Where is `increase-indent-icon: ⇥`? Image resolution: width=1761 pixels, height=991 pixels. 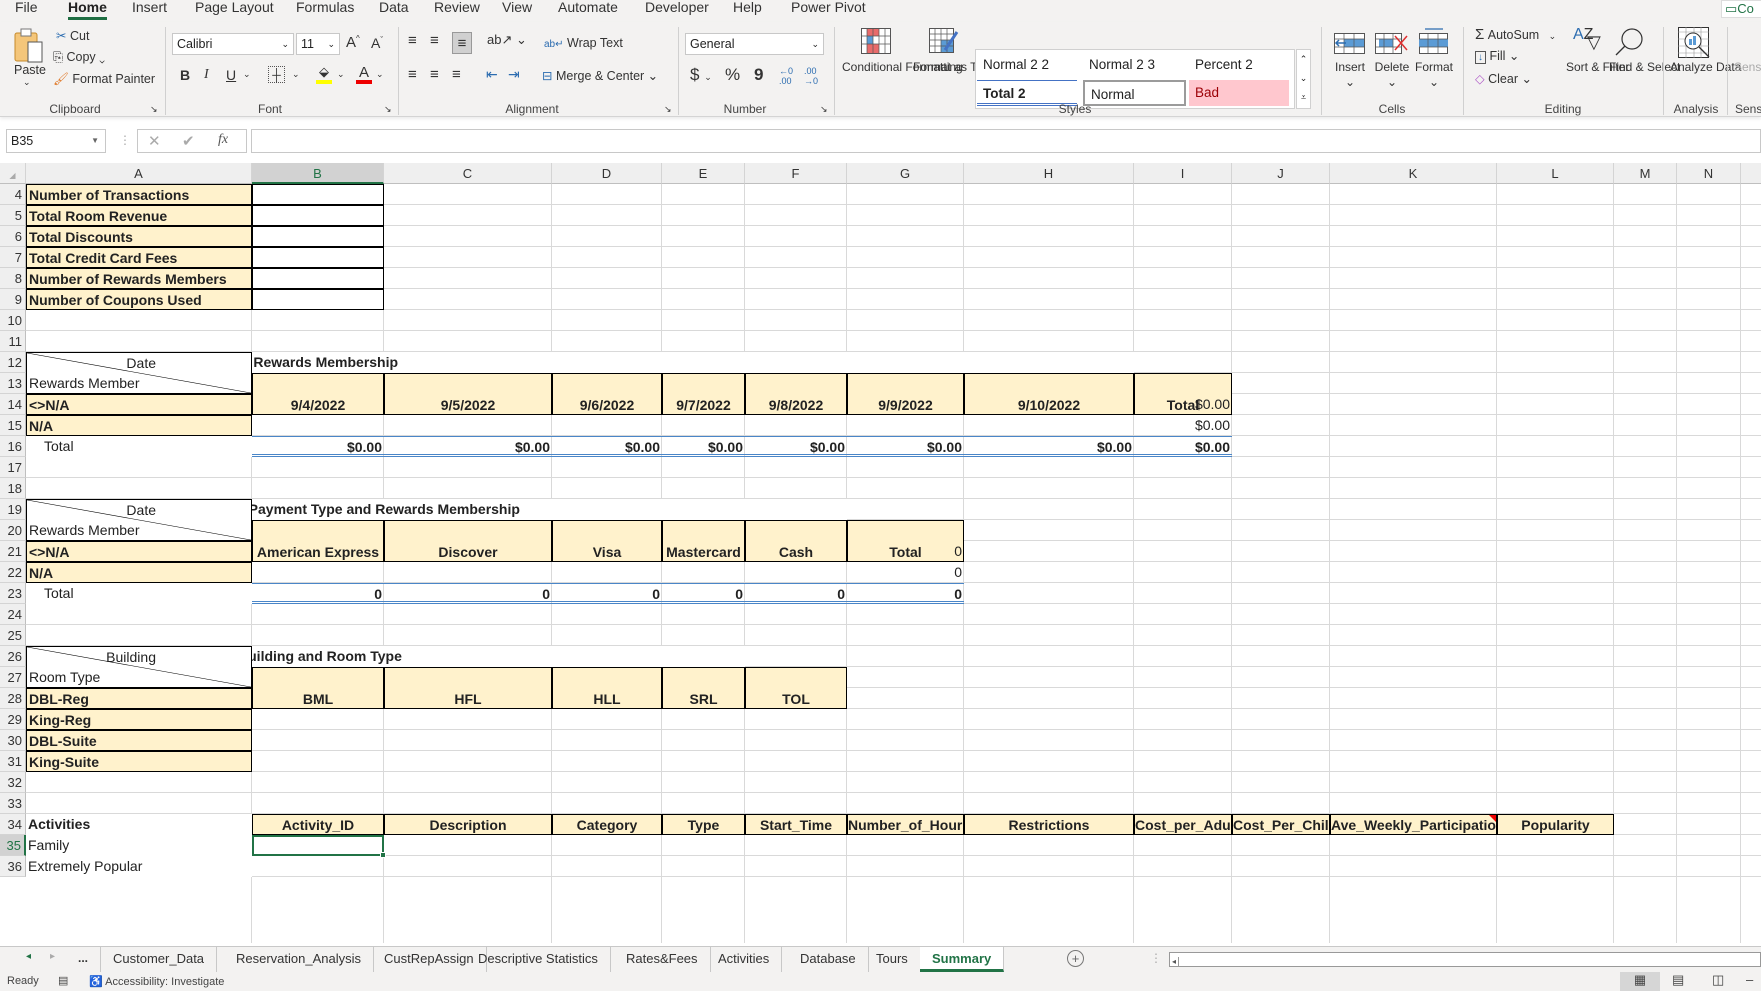
increase-indent-icon: ⇥ is located at coordinates (514, 74).